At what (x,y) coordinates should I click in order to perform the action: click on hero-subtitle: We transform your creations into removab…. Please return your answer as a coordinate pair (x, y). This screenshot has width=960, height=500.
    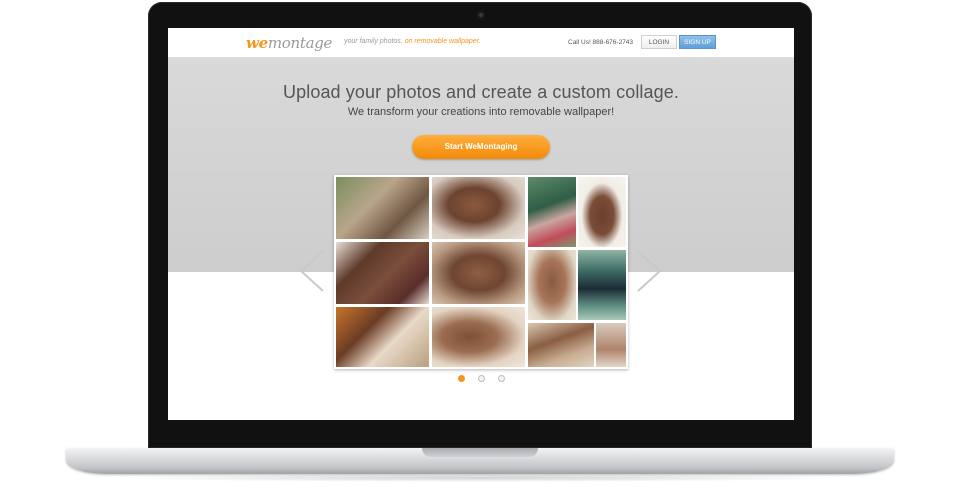
    Looking at the image, I should click on (481, 112).